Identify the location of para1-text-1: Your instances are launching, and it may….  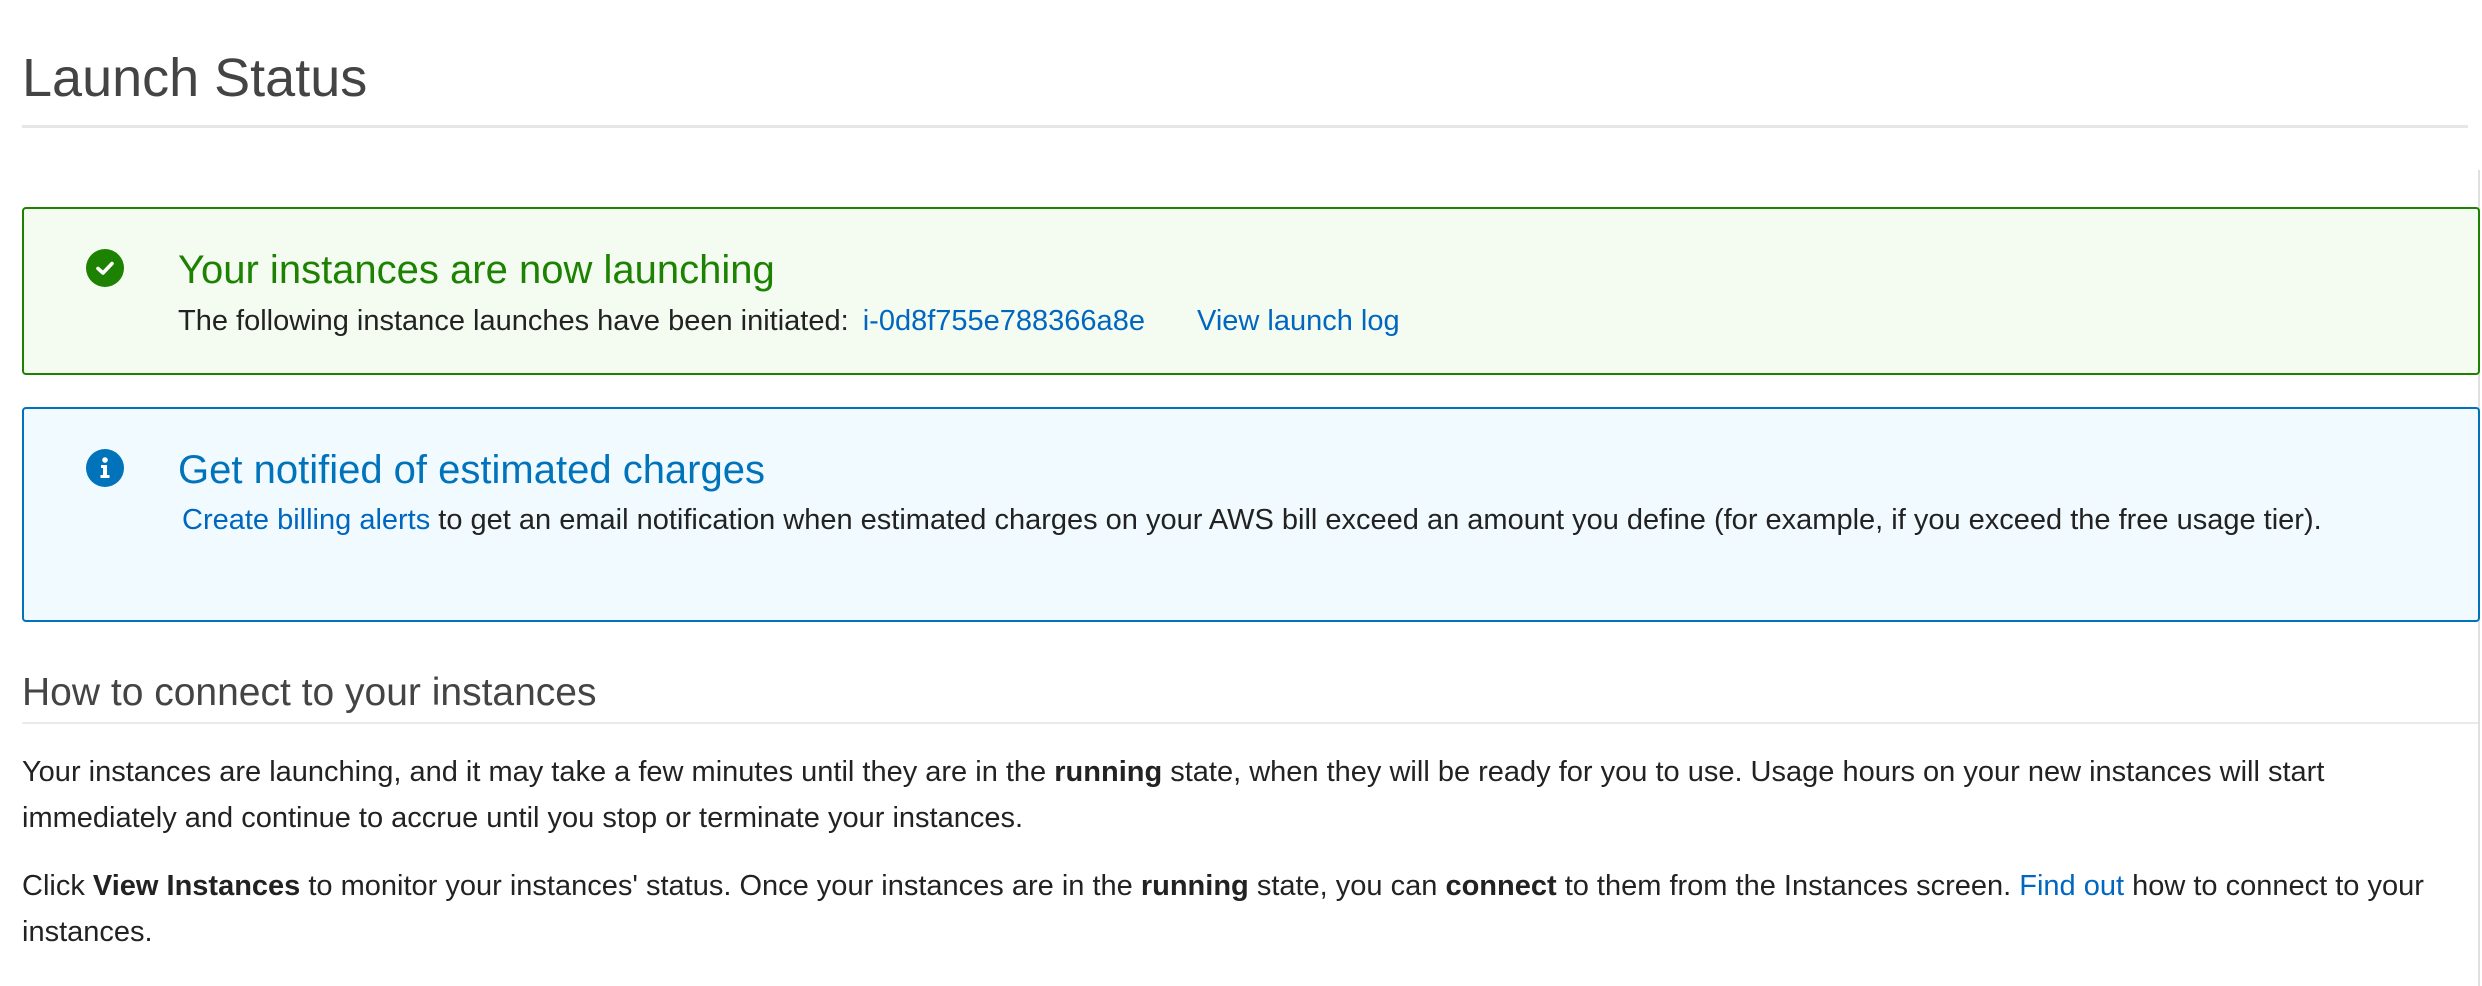
(534, 772).